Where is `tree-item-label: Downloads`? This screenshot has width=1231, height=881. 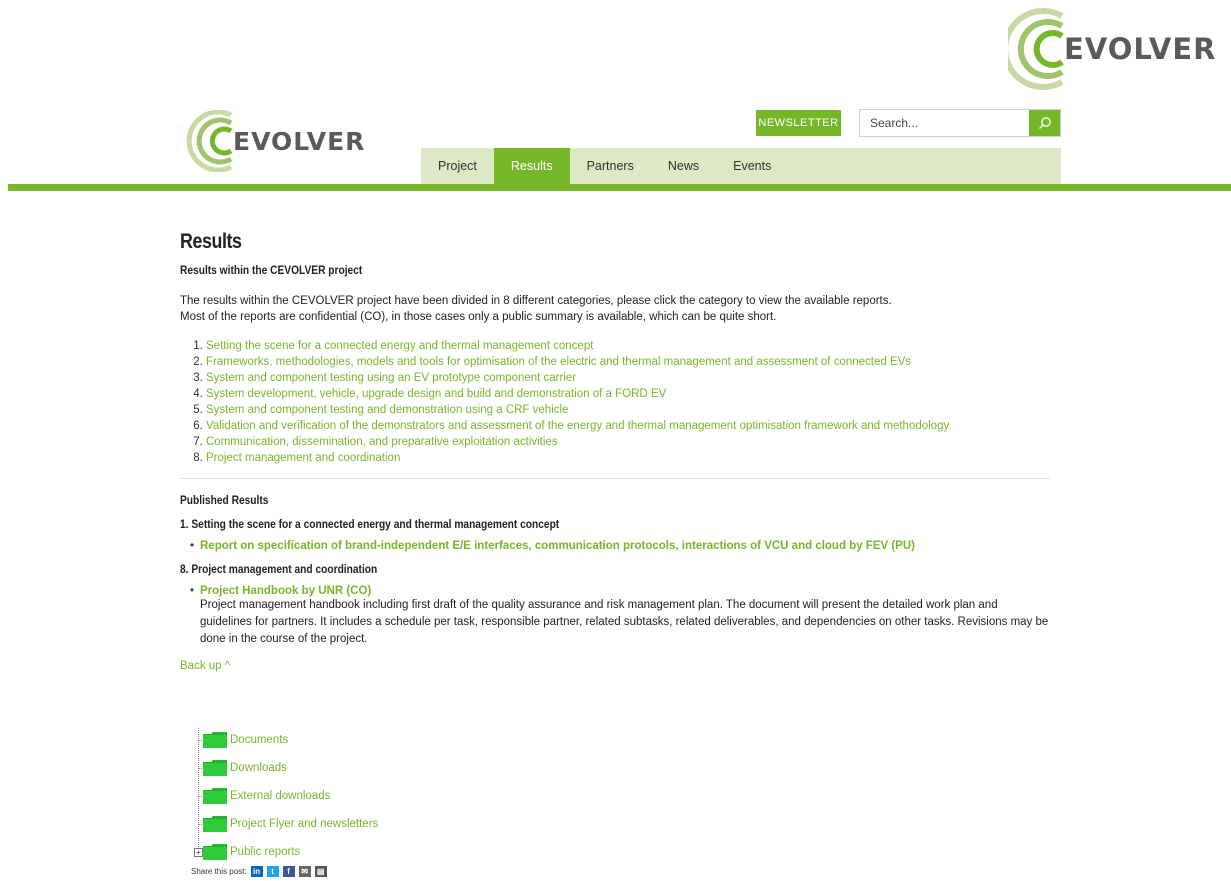
tree-item-label: Downloads is located at coordinates (258, 768).